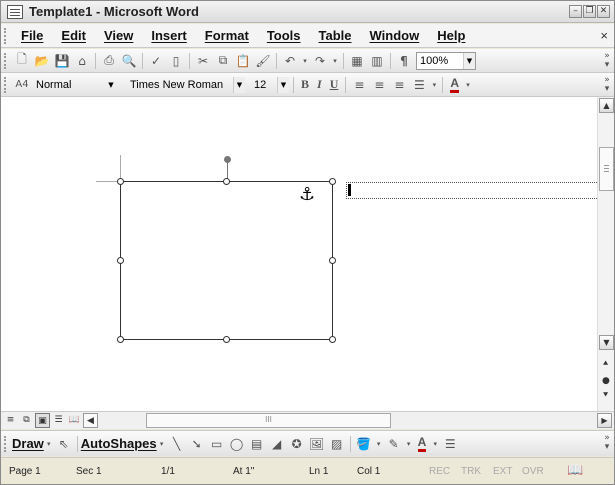 This screenshot has height=485, width=615. What do you see at coordinates (74, 420) in the screenshot?
I see `reading-layout-icon: 📖` at bounding box center [74, 420].